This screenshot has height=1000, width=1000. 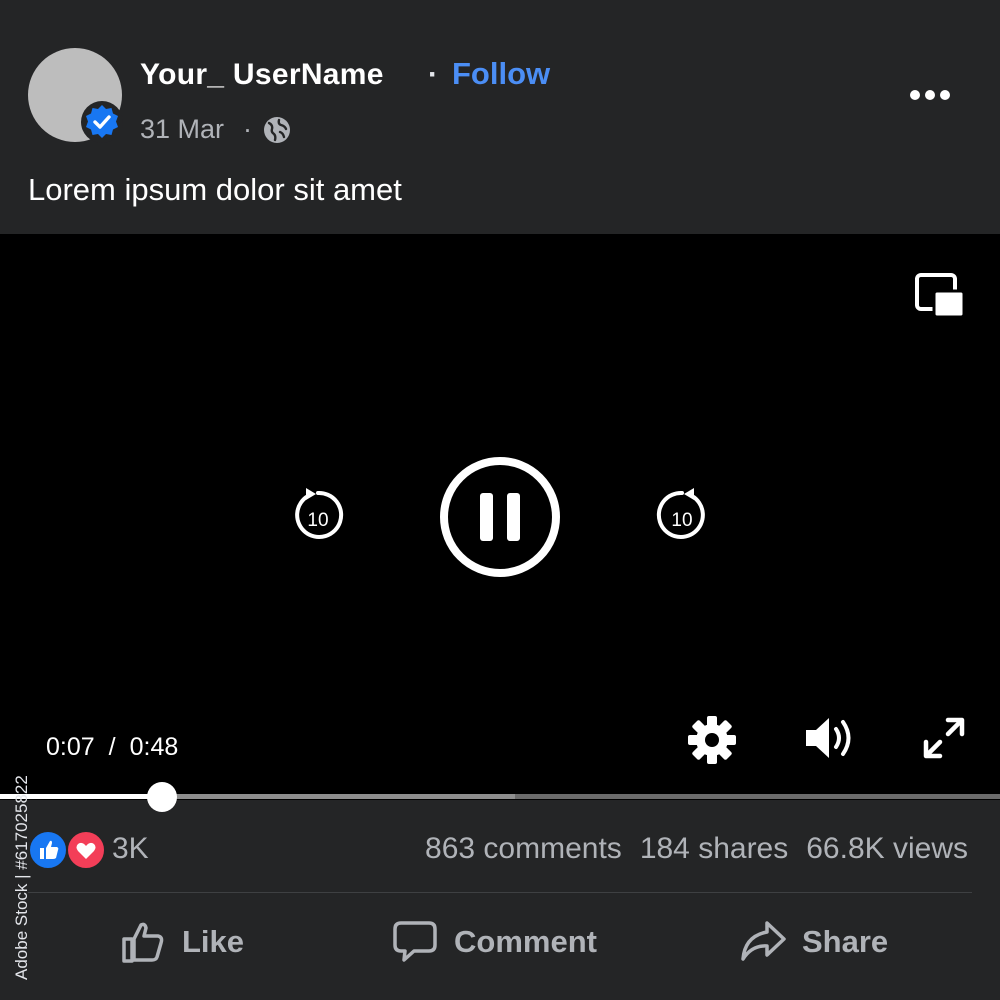 What do you see at coordinates (213, 941) in the screenshot?
I see `like-label: Like` at bounding box center [213, 941].